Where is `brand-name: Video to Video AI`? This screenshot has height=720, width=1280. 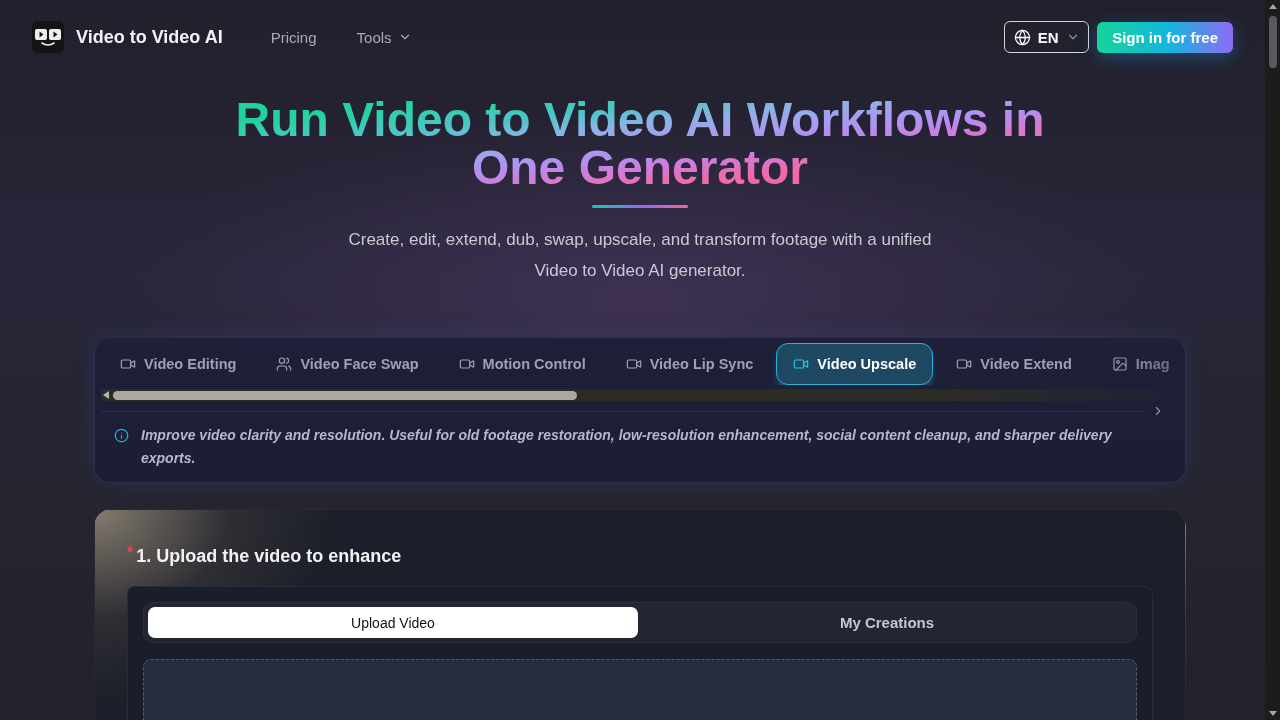 brand-name: Video to Video AI is located at coordinates (149, 37).